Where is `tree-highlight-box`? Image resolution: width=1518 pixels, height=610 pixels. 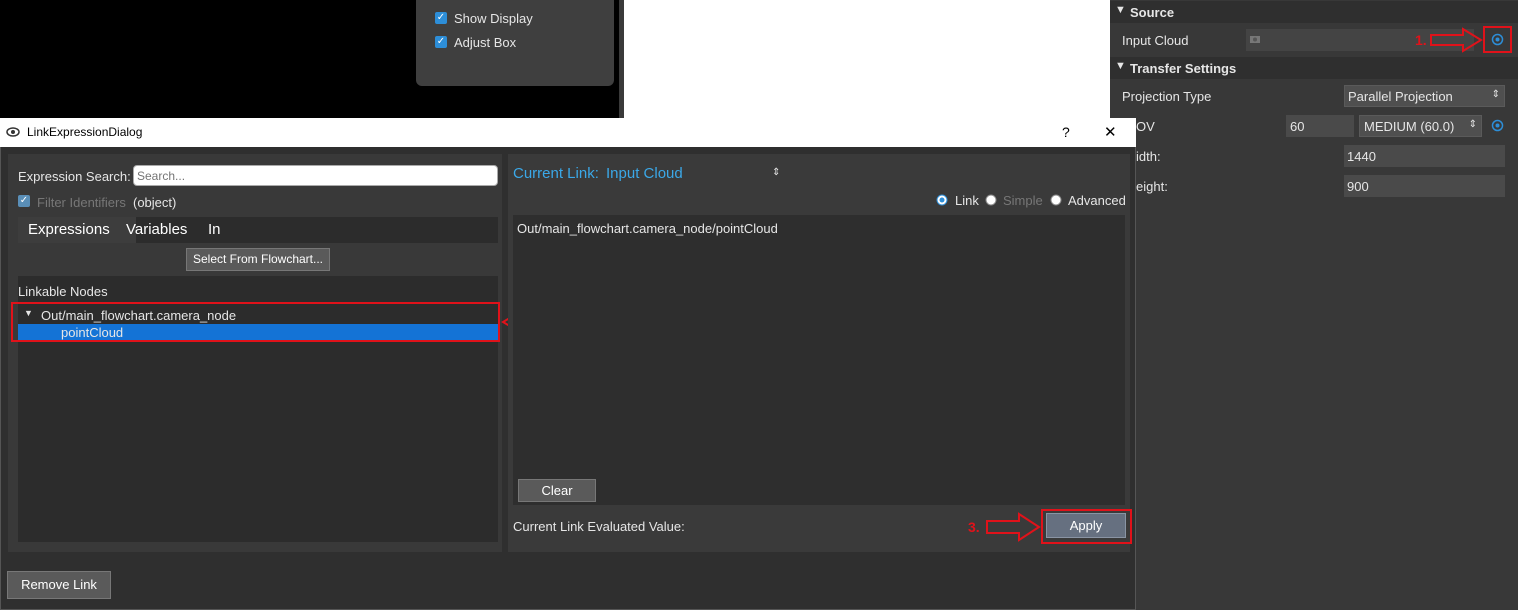
tree-highlight-box is located at coordinates (255, 322).